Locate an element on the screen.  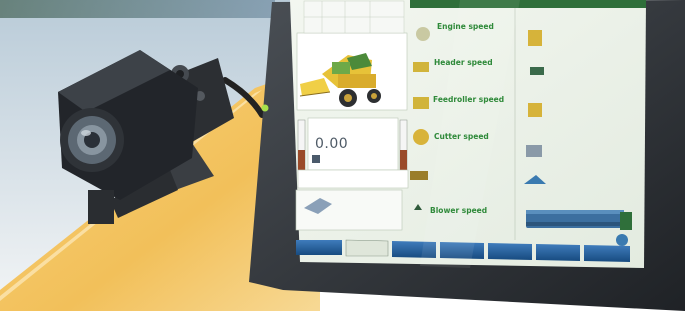
status-bar is located at coordinates (528, 4).